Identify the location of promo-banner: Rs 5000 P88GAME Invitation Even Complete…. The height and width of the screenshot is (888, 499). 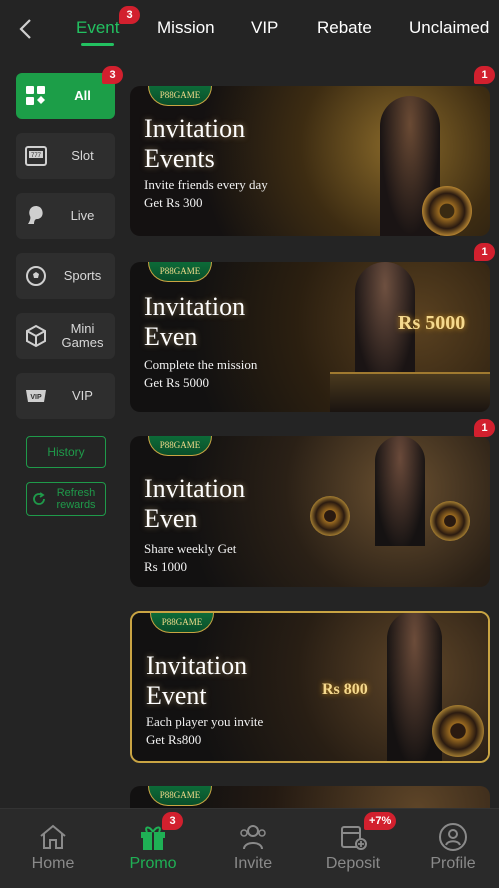
(310, 337).